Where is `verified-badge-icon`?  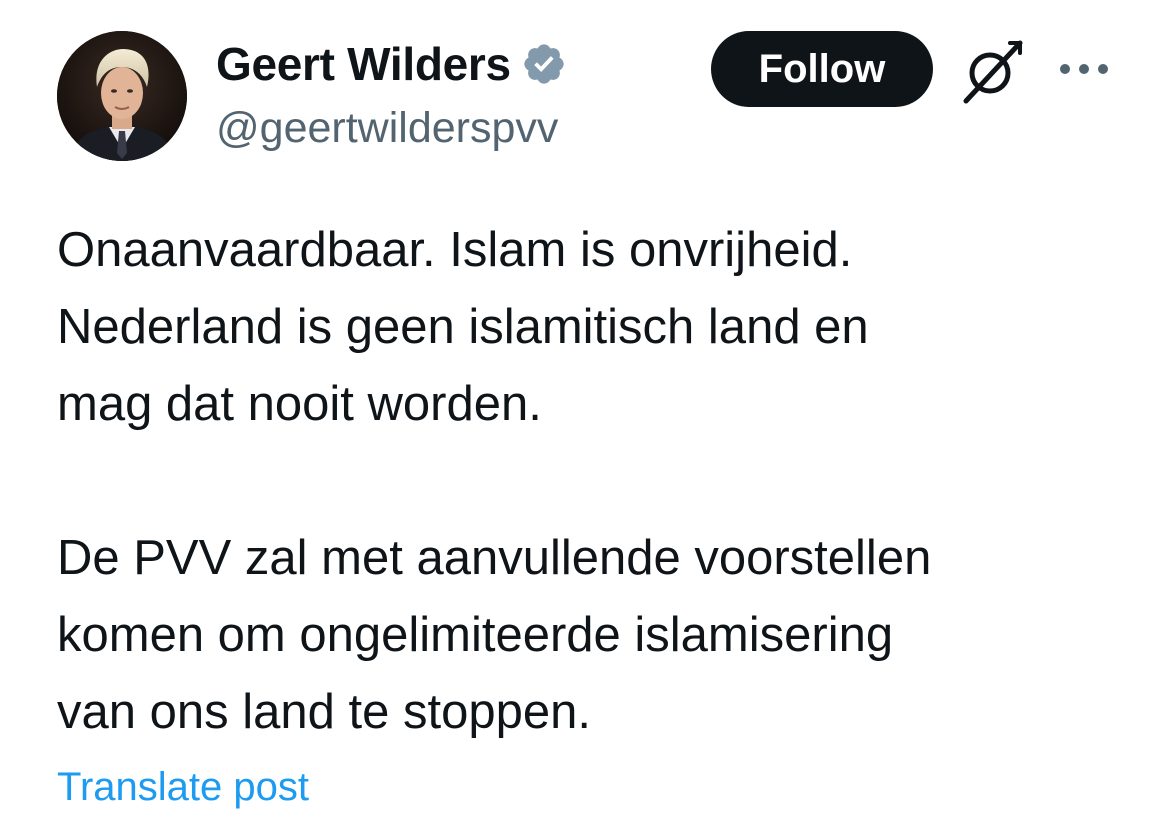
verified-badge-icon is located at coordinates (544, 64).